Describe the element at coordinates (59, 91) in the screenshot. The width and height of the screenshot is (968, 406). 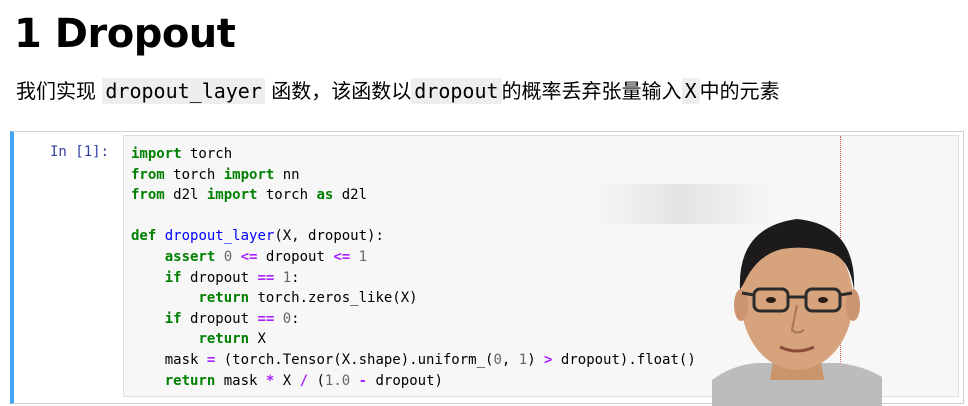
I see `desc-text-1: 我们实现` at that location.